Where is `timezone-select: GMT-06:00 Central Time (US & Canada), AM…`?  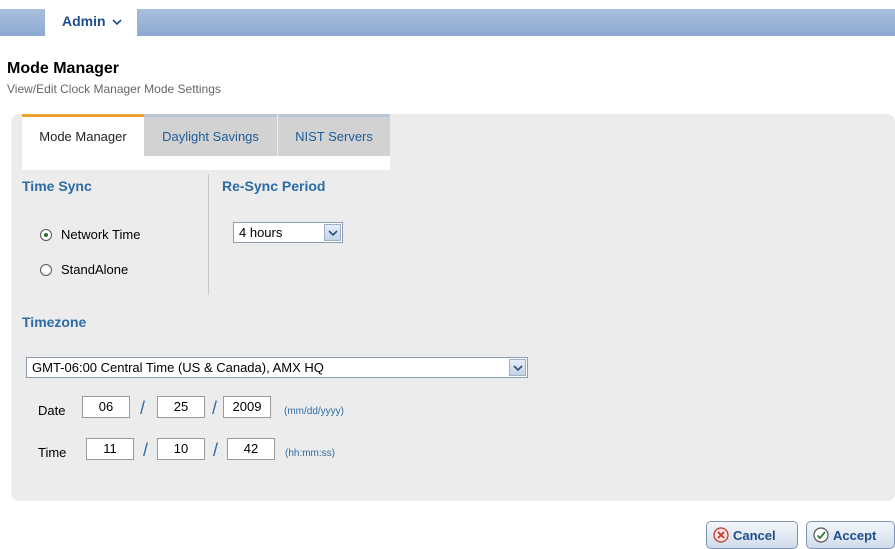 timezone-select: GMT-06:00 Central Time (US & Canada), AM… is located at coordinates (277, 367).